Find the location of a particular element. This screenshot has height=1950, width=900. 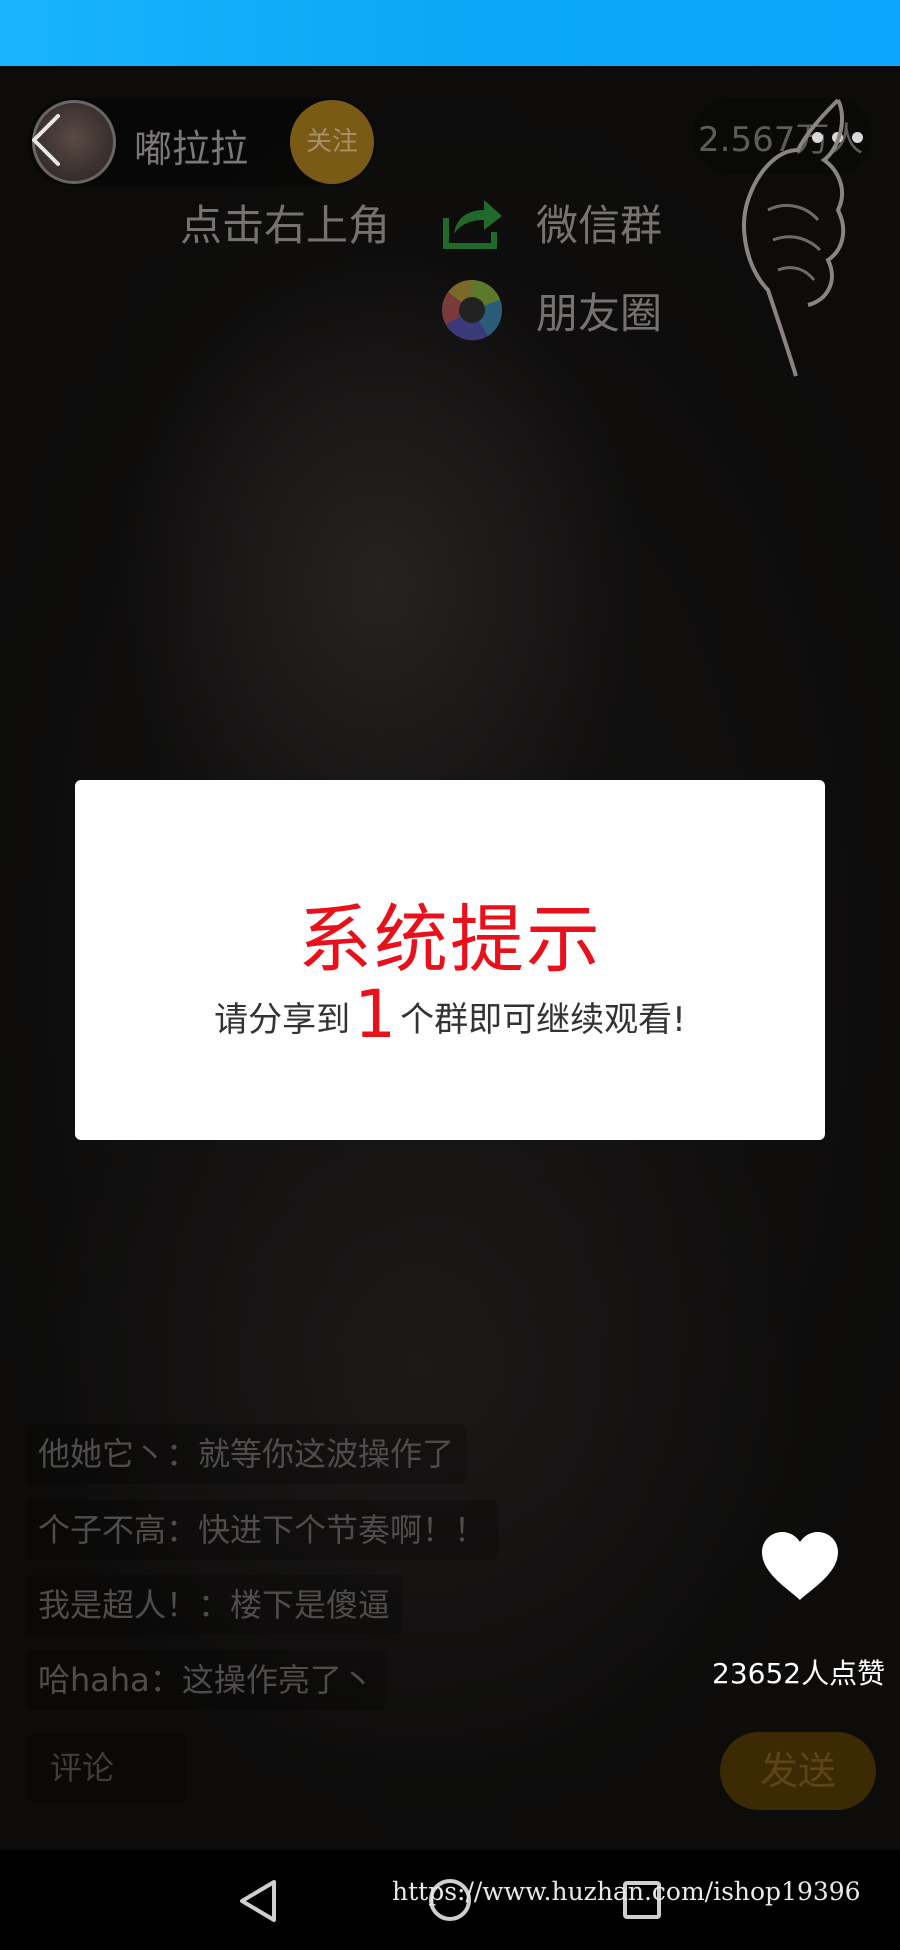

follow-button: 关注 is located at coordinates (332, 142).